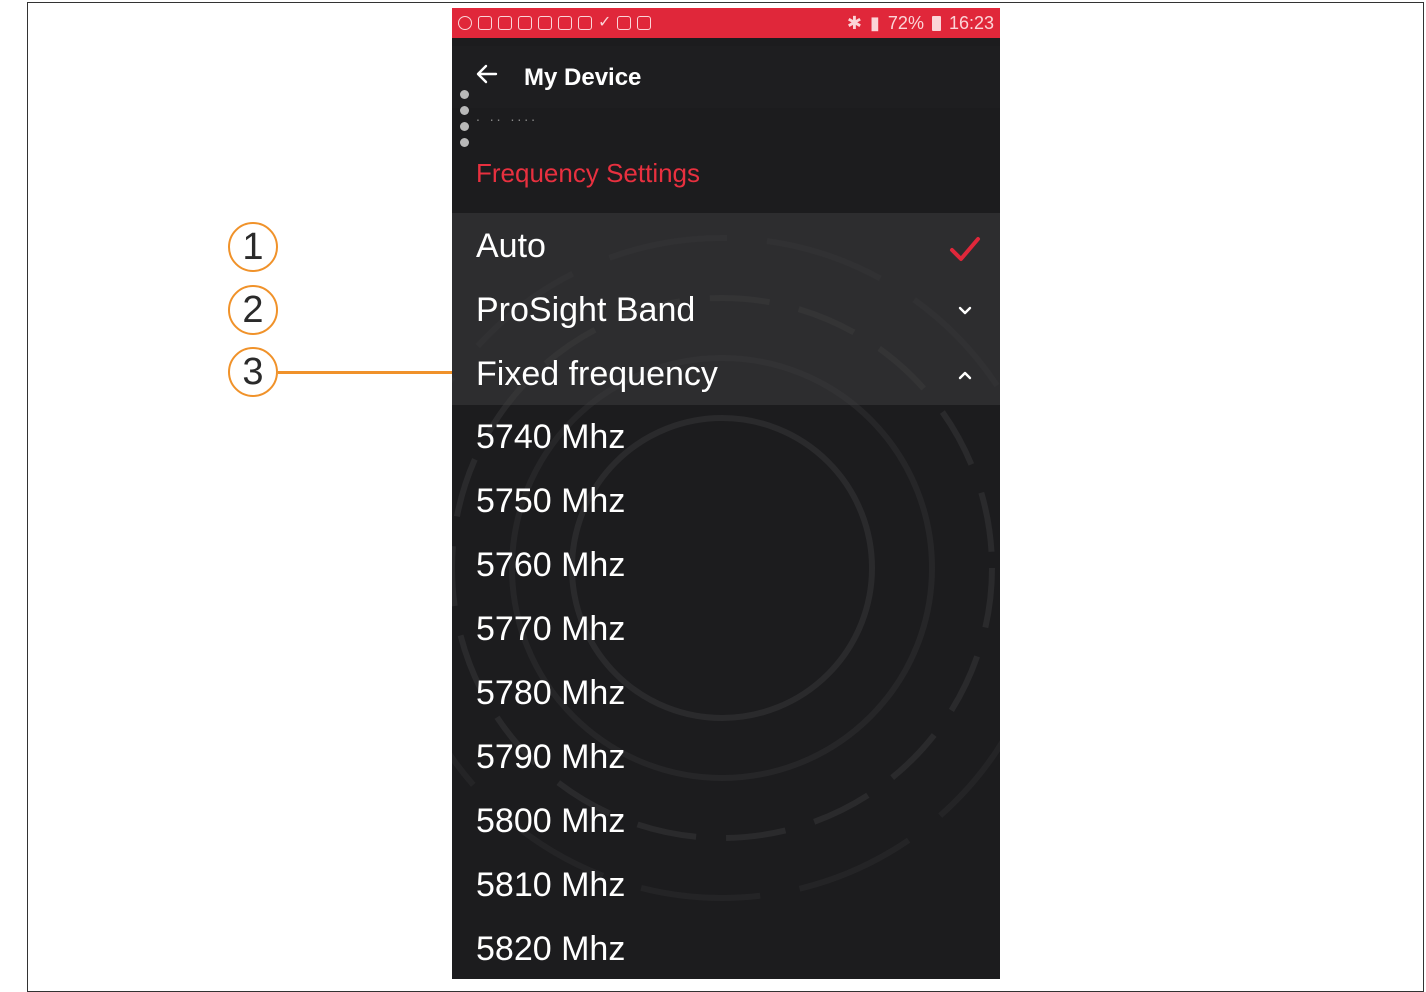  What do you see at coordinates (550, 885) in the screenshot?
I see `frequency-item-5810: 5810 Mhz` at bounding box center [550, 885].